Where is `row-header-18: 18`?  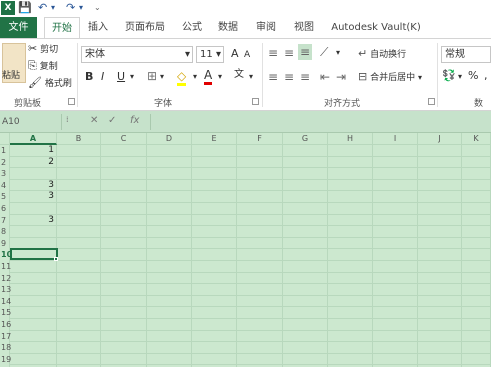 row-header-18: 18 is located at coordinates (5, 347).